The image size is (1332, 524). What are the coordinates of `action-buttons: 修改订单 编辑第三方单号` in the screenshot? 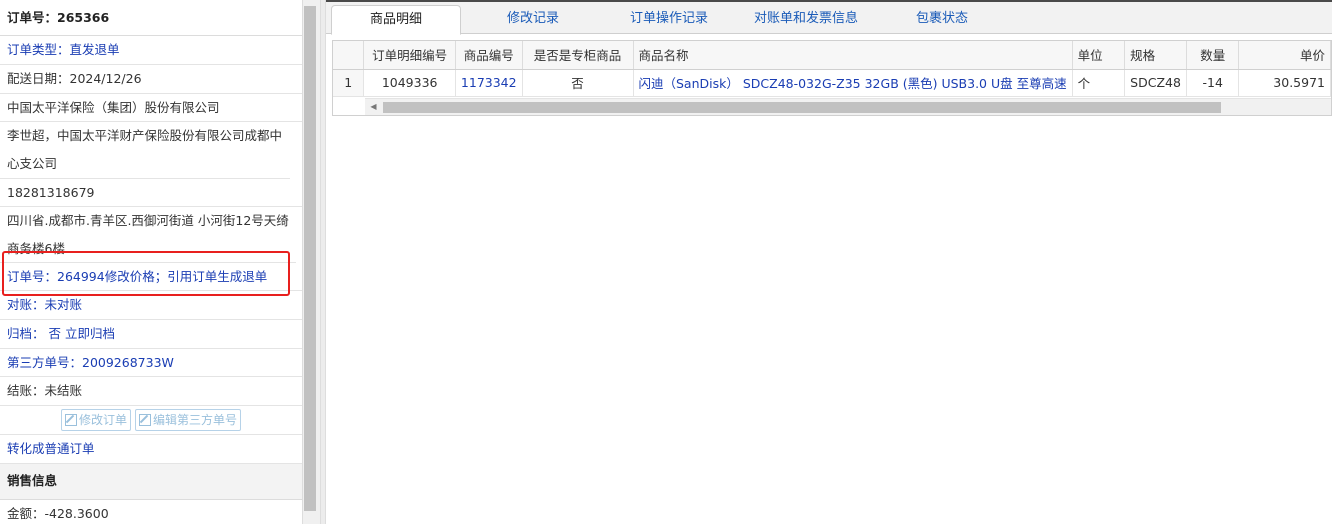 It's located at (151, 420).